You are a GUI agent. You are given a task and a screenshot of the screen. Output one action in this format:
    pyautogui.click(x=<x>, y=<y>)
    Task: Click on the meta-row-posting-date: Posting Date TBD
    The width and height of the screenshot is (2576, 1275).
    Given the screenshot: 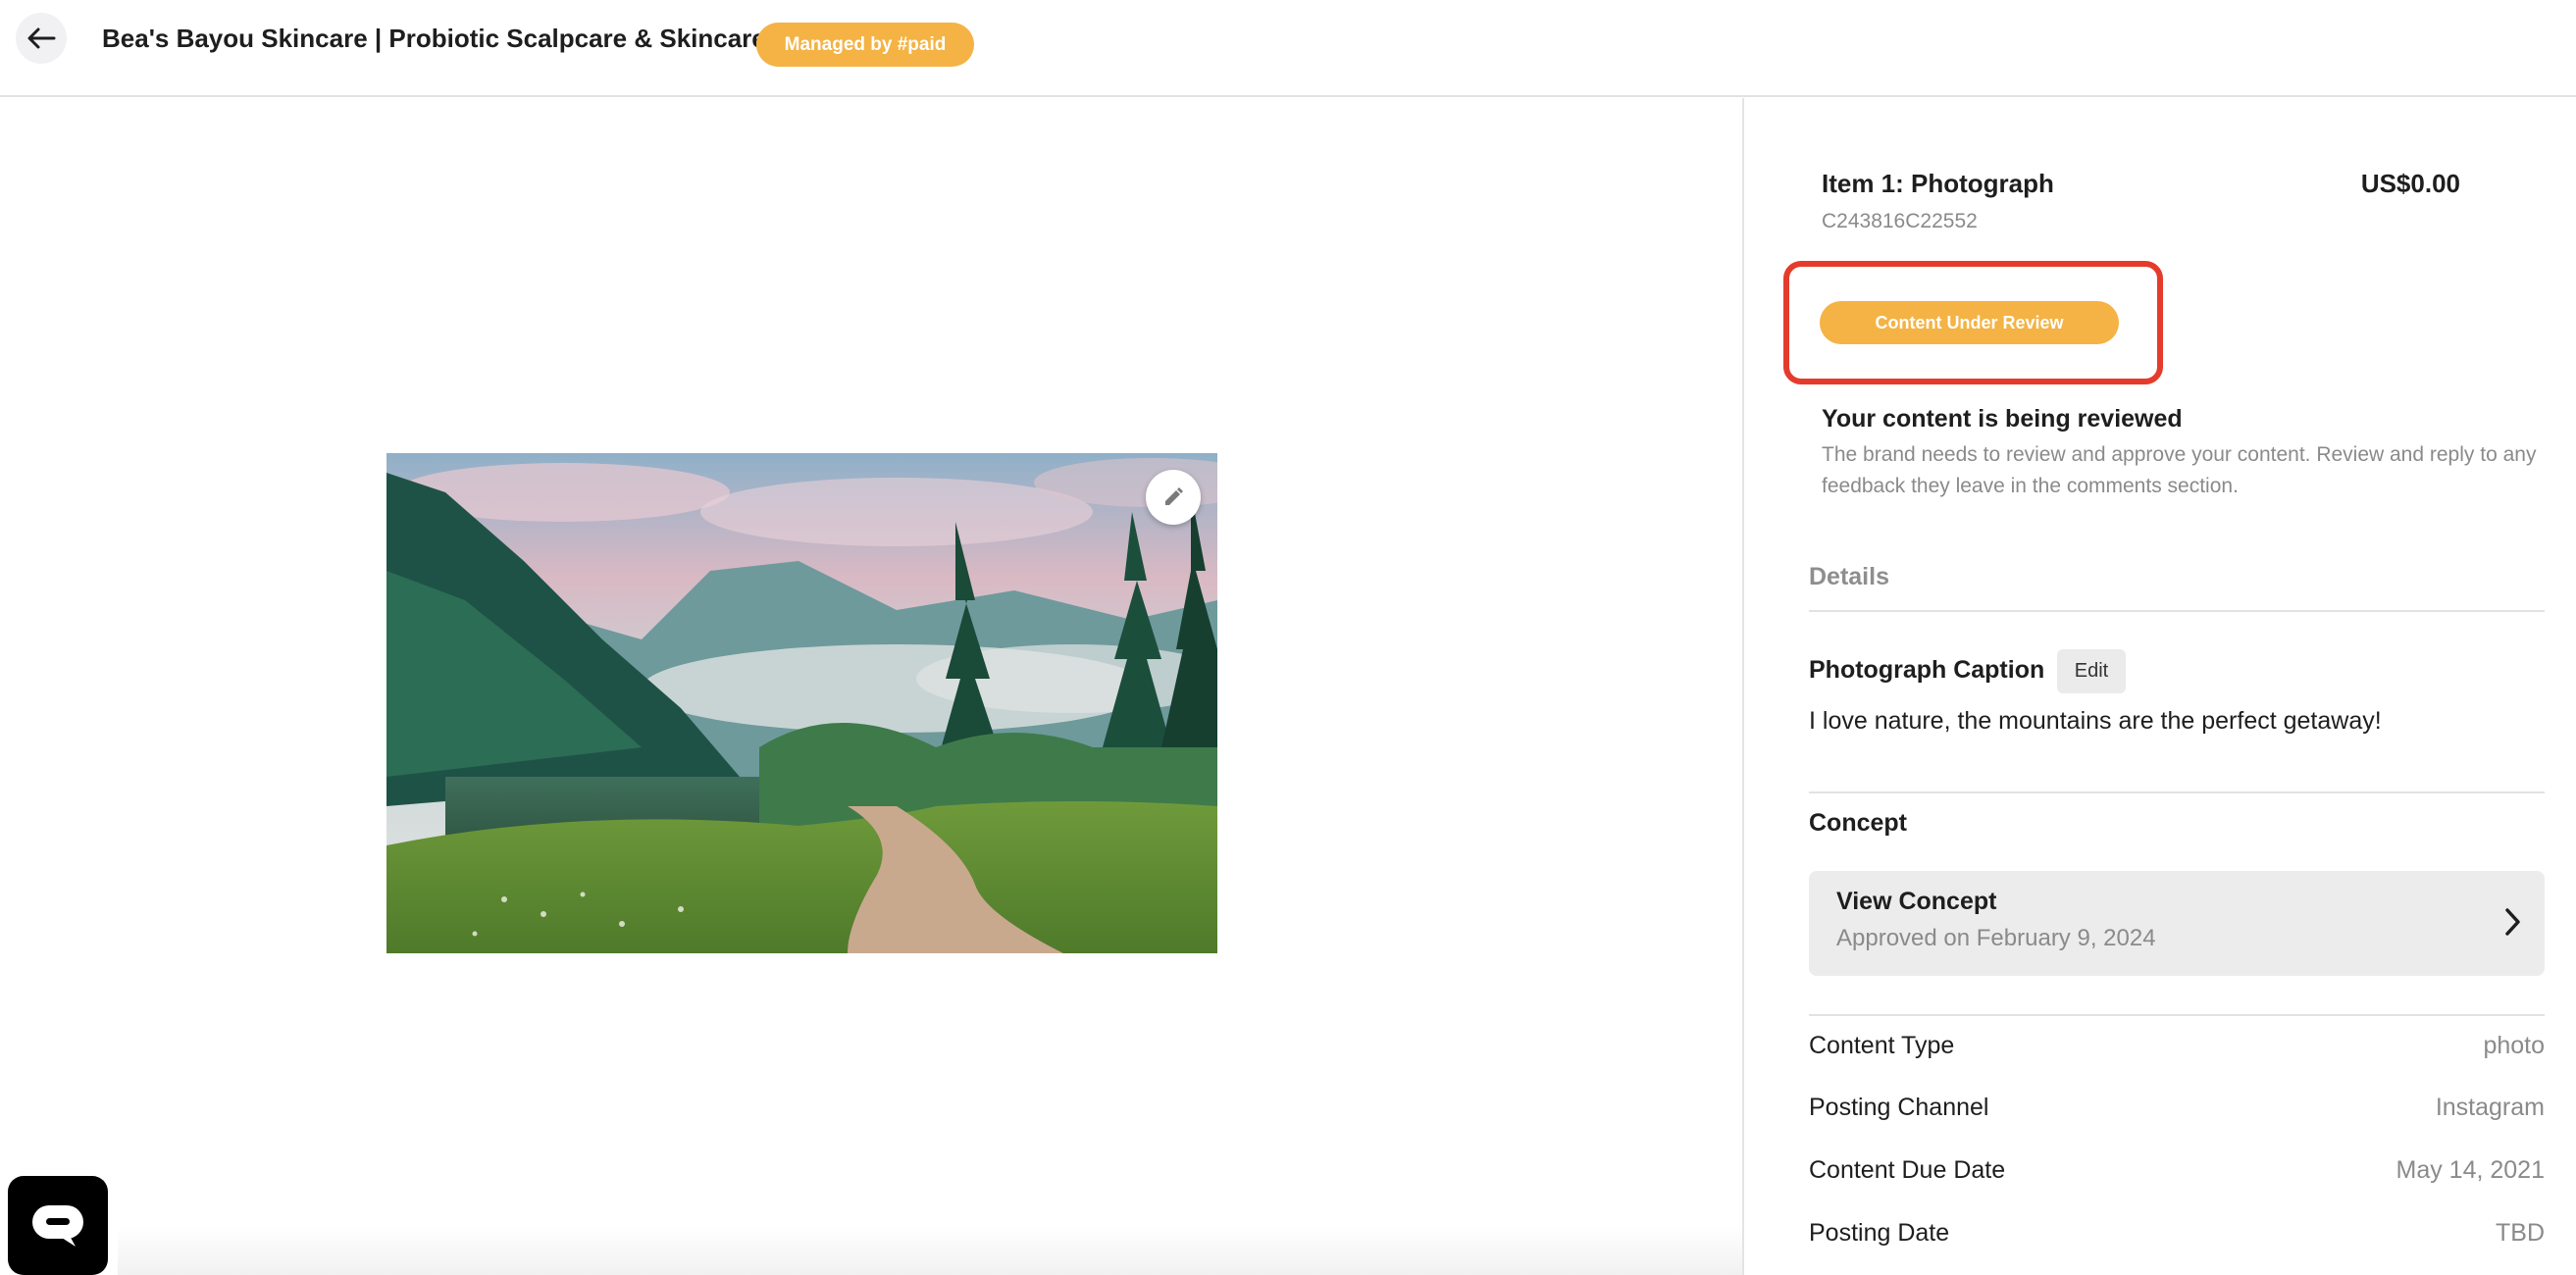 What is the action you would take?
    pyautogui.click(x=2177, y=1236)
    